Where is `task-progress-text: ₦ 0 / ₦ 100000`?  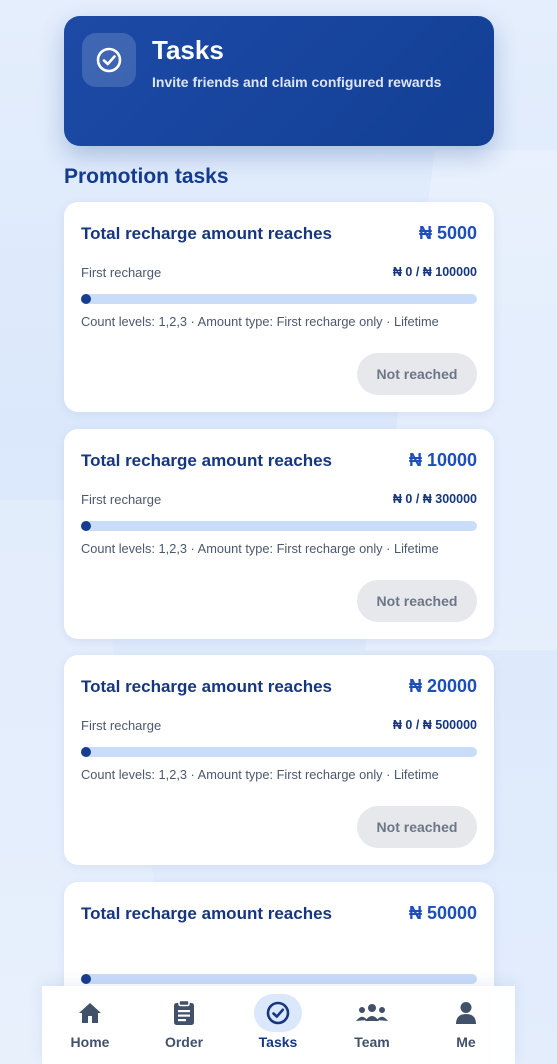
task-progress-text: ₦ 0 / ₦ 100000 is located at coordinates (434, 272).